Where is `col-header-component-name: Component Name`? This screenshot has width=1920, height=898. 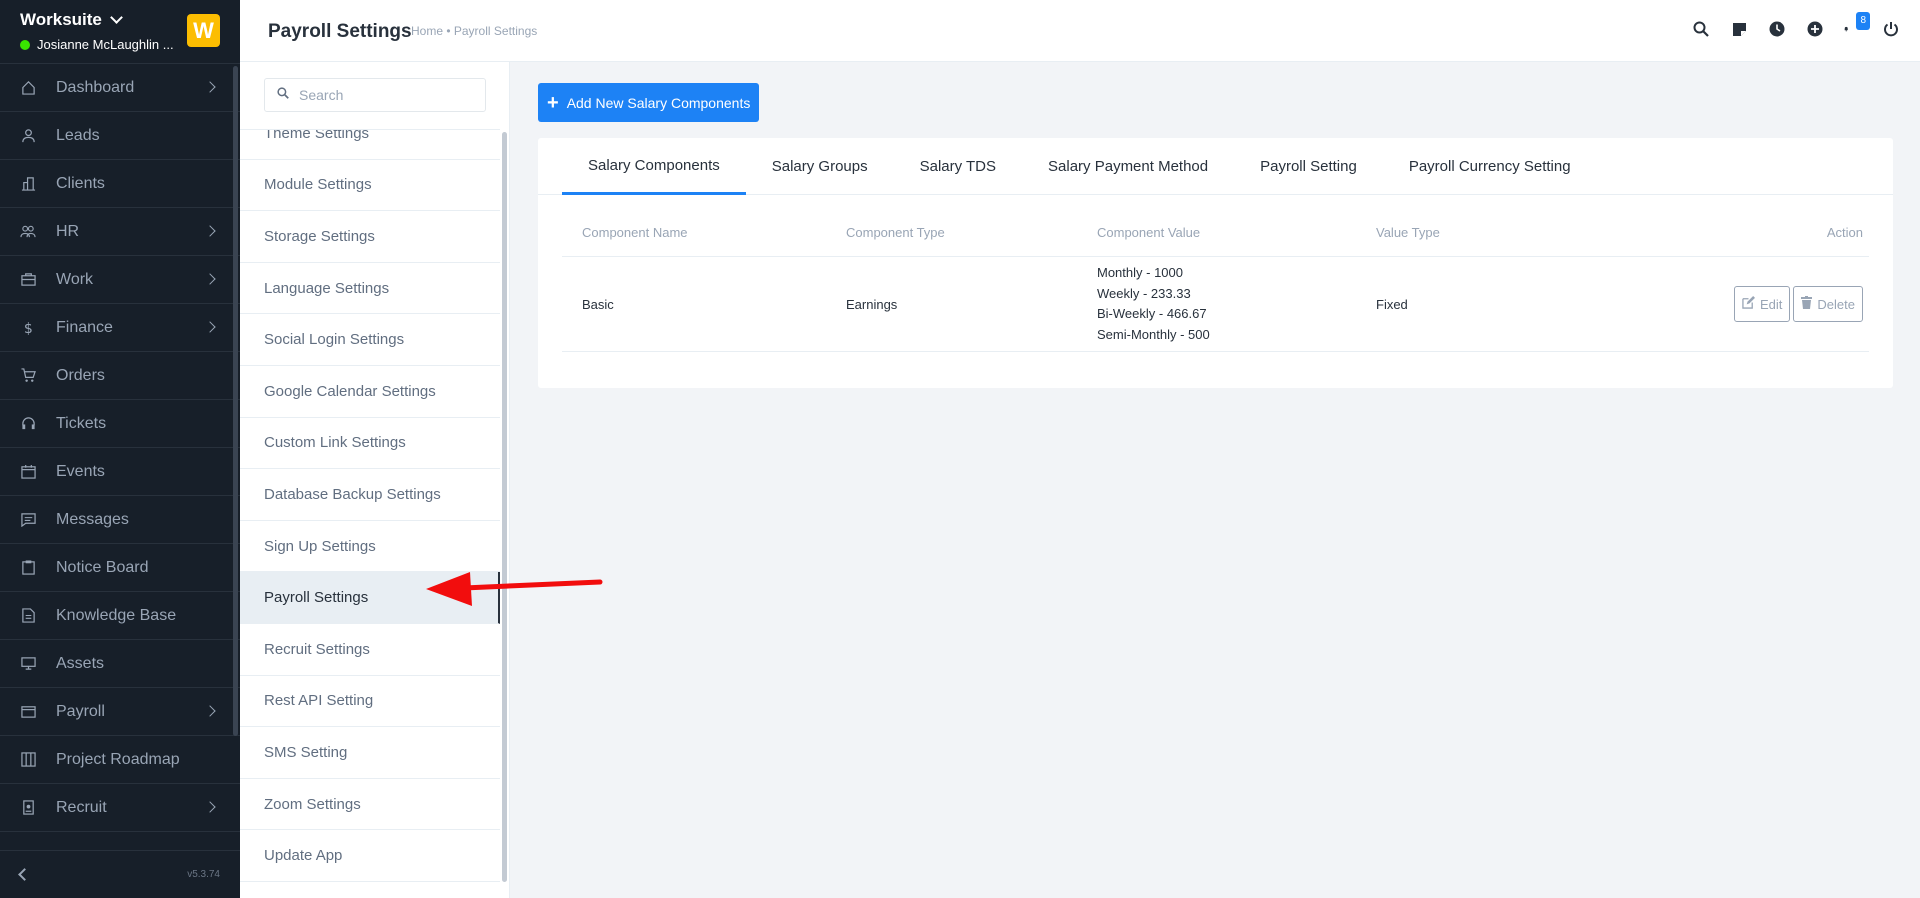 col-header-component-name: Component Name is located at coordinates (635, 232).